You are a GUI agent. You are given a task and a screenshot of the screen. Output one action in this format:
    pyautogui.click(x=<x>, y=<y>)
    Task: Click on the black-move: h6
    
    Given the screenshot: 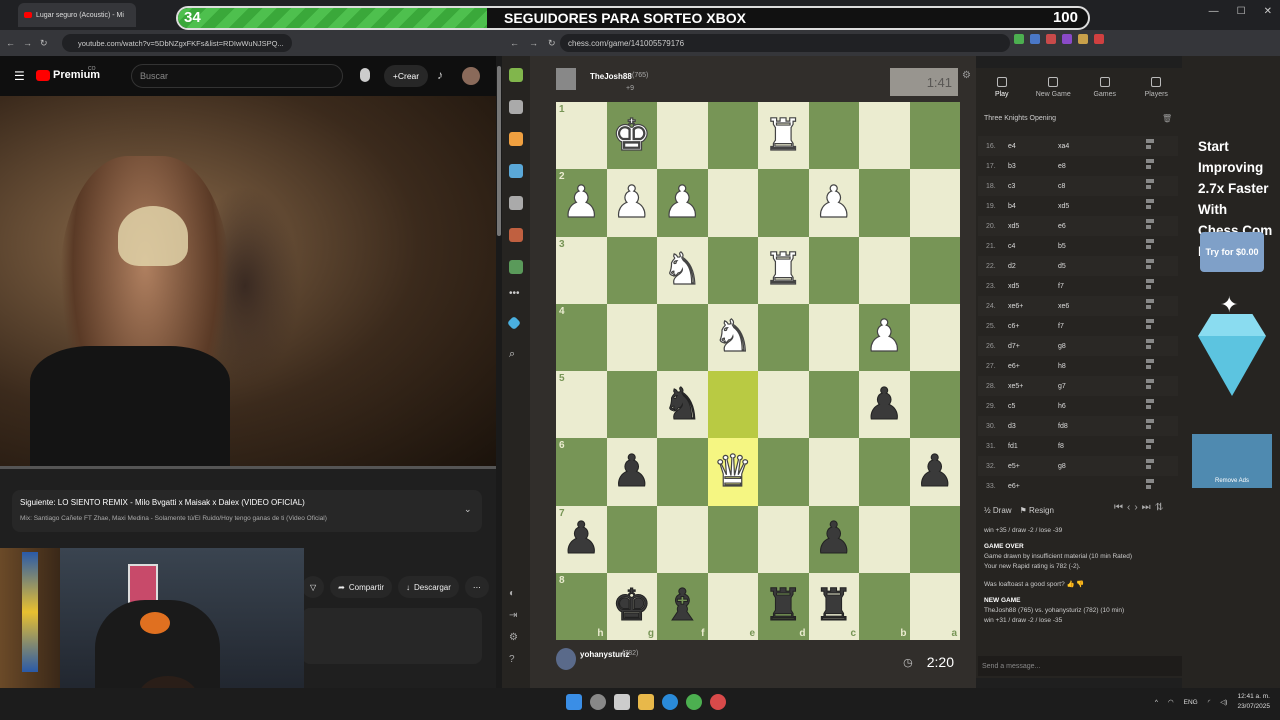 What is the action you would take?
    pyautogui.click(x=1083, y=406)
    